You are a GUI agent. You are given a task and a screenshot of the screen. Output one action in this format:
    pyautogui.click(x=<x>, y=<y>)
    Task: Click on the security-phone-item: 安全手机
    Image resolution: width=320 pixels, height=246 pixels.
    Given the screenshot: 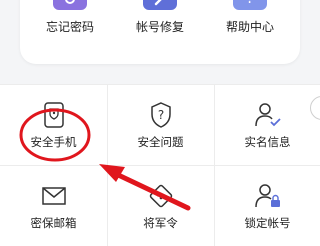 What is the action you would take?
    pyautogui.click(x=53, y=124)
    